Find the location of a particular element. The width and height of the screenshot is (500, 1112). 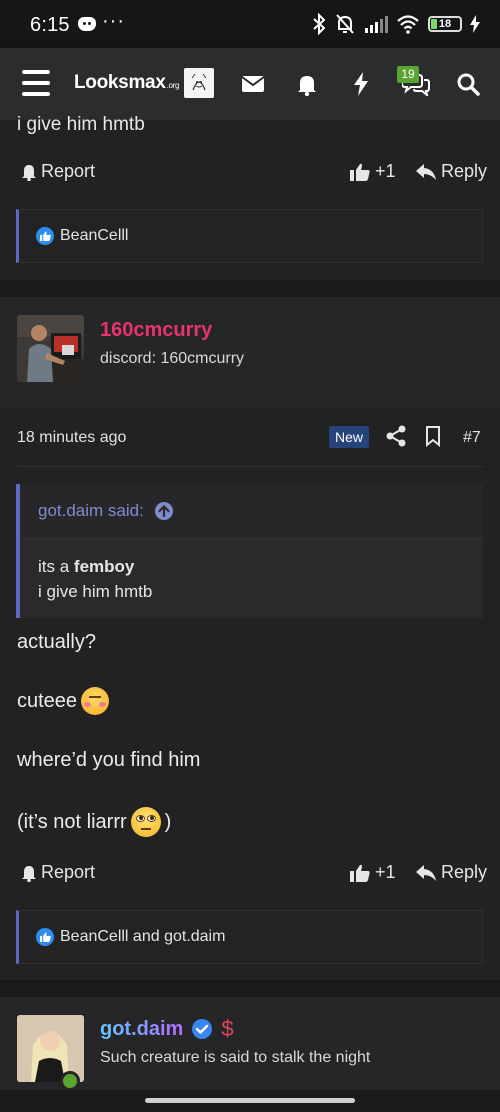

reactions-list: BeanCelll and got.daim is located at coordinates (130, 937).